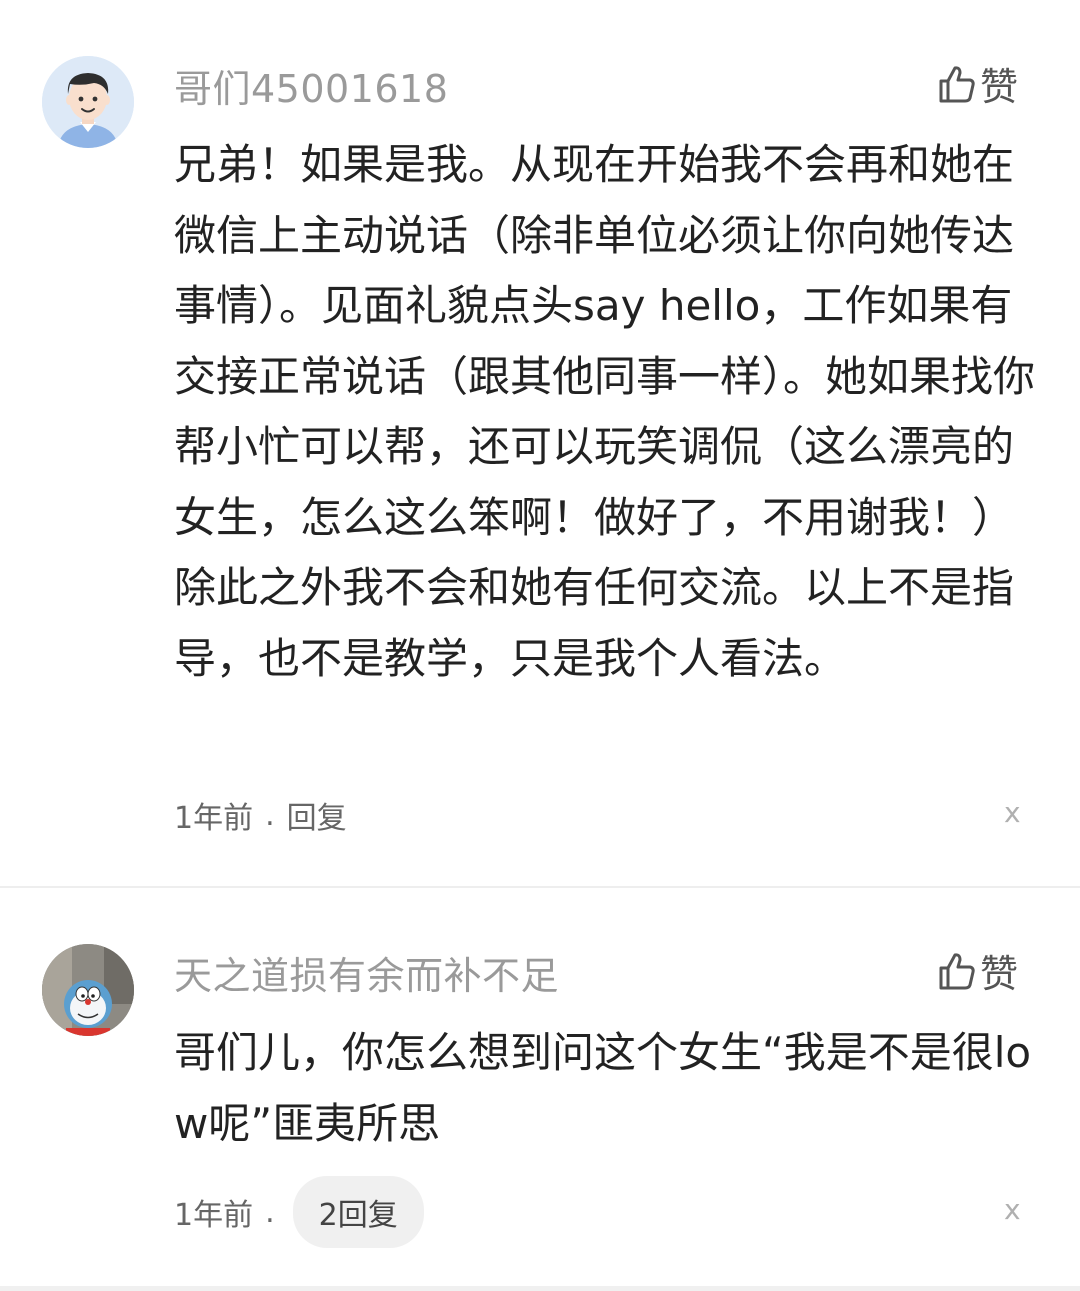  Describe the element at coordinates (317, 815) in the screenshot. I see `reply-button: 回复` at that location.